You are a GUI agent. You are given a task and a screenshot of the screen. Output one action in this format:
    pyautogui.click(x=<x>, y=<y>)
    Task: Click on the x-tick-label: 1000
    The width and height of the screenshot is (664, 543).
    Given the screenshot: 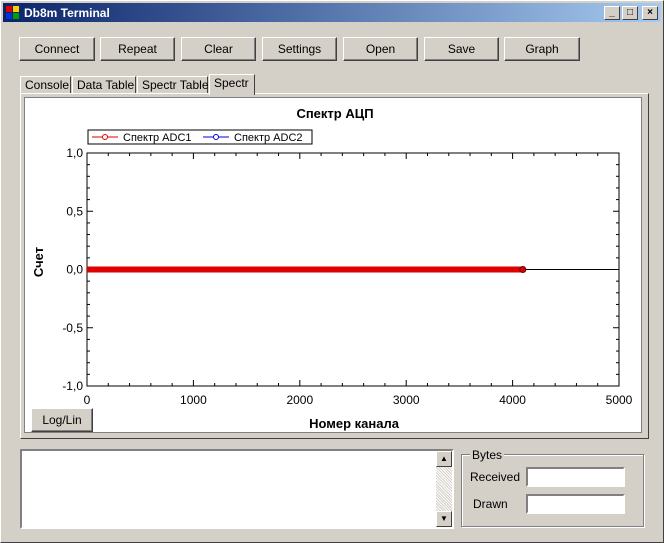 What is the action you would take?
    pyautogui.click(x=193, y=400)
    